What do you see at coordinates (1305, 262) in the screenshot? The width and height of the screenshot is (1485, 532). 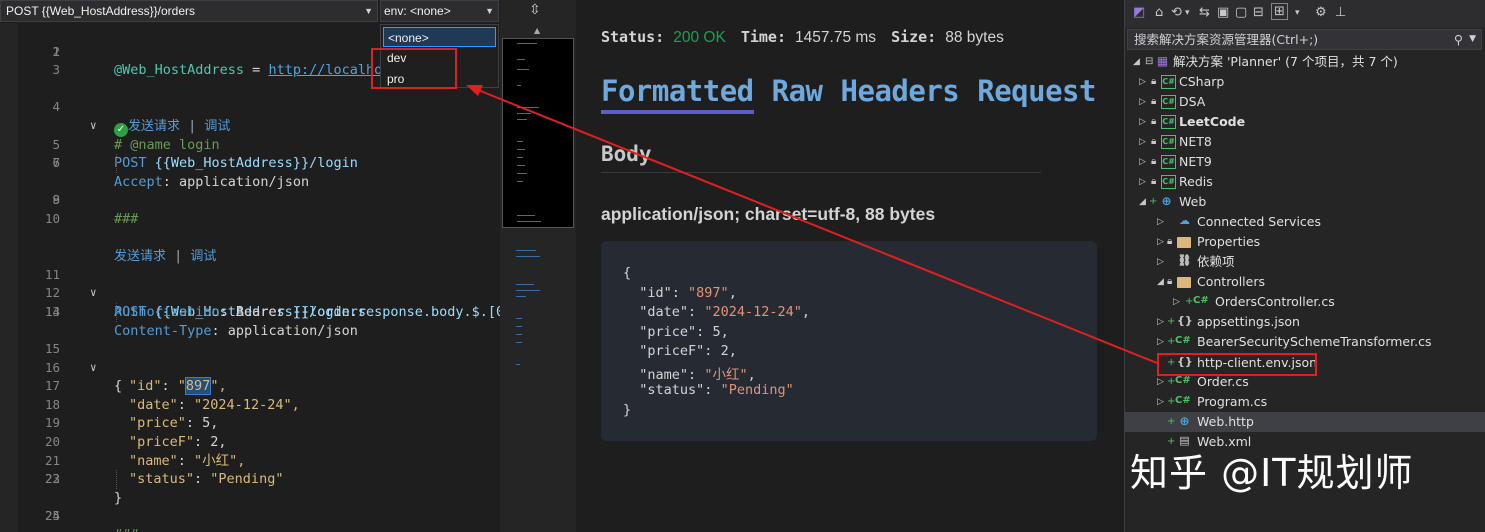 I see `tree-item-dependencies: ▷ ⛓ 依赖项` at bounding box center [1305, 262].